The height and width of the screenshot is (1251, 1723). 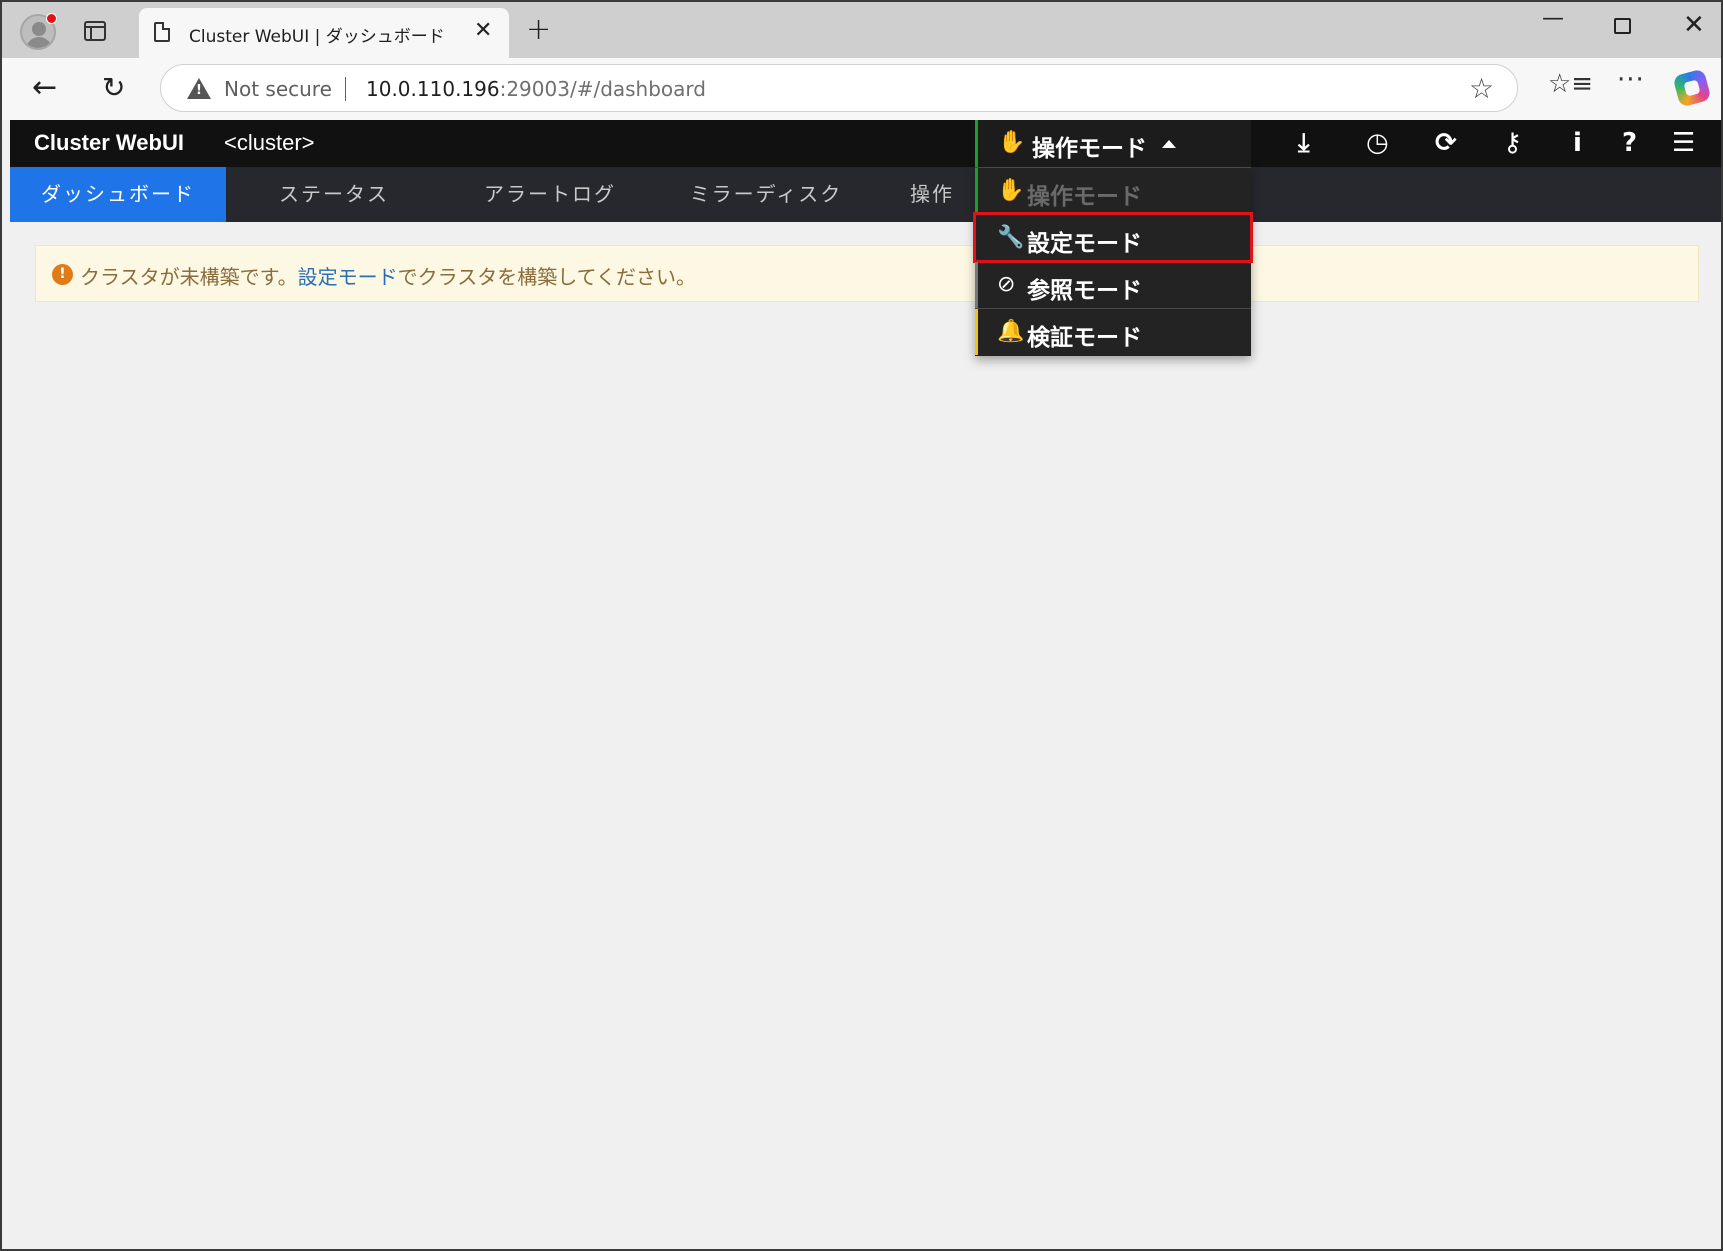 What do you see at coordinates (62, 274) in the screenshot?
I see `exclamation-icon: !` at bounding box center [62, 274].